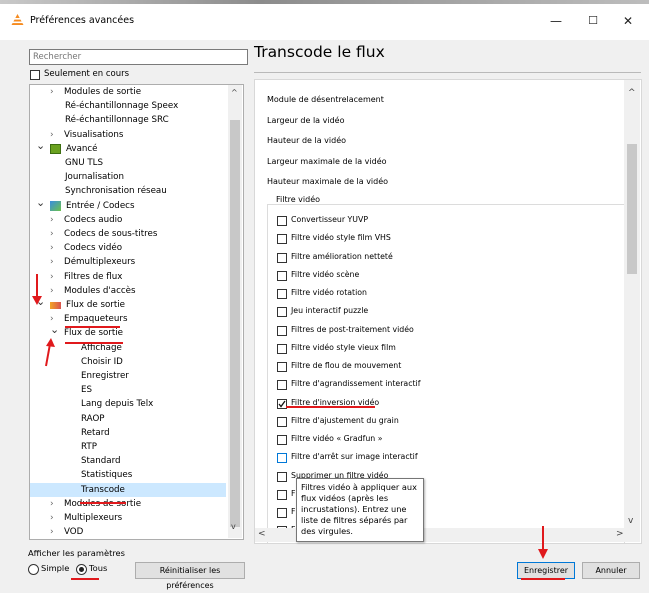 The width and height of the screenshot is (649, 593). What do you see at coordinates (33, 569) in the screenshot?
I see `radio-simple` at bounding box center [33, 569].